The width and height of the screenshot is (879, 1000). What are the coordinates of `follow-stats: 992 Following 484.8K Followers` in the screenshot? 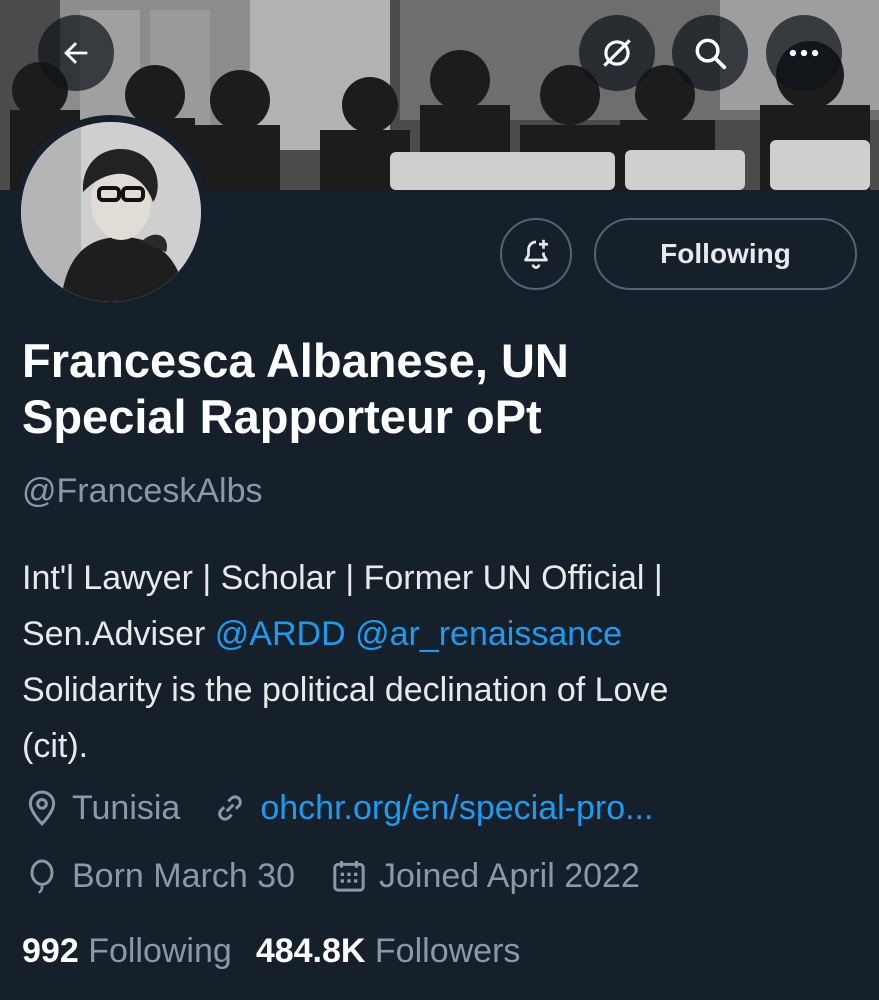 It's located at (271, 951).